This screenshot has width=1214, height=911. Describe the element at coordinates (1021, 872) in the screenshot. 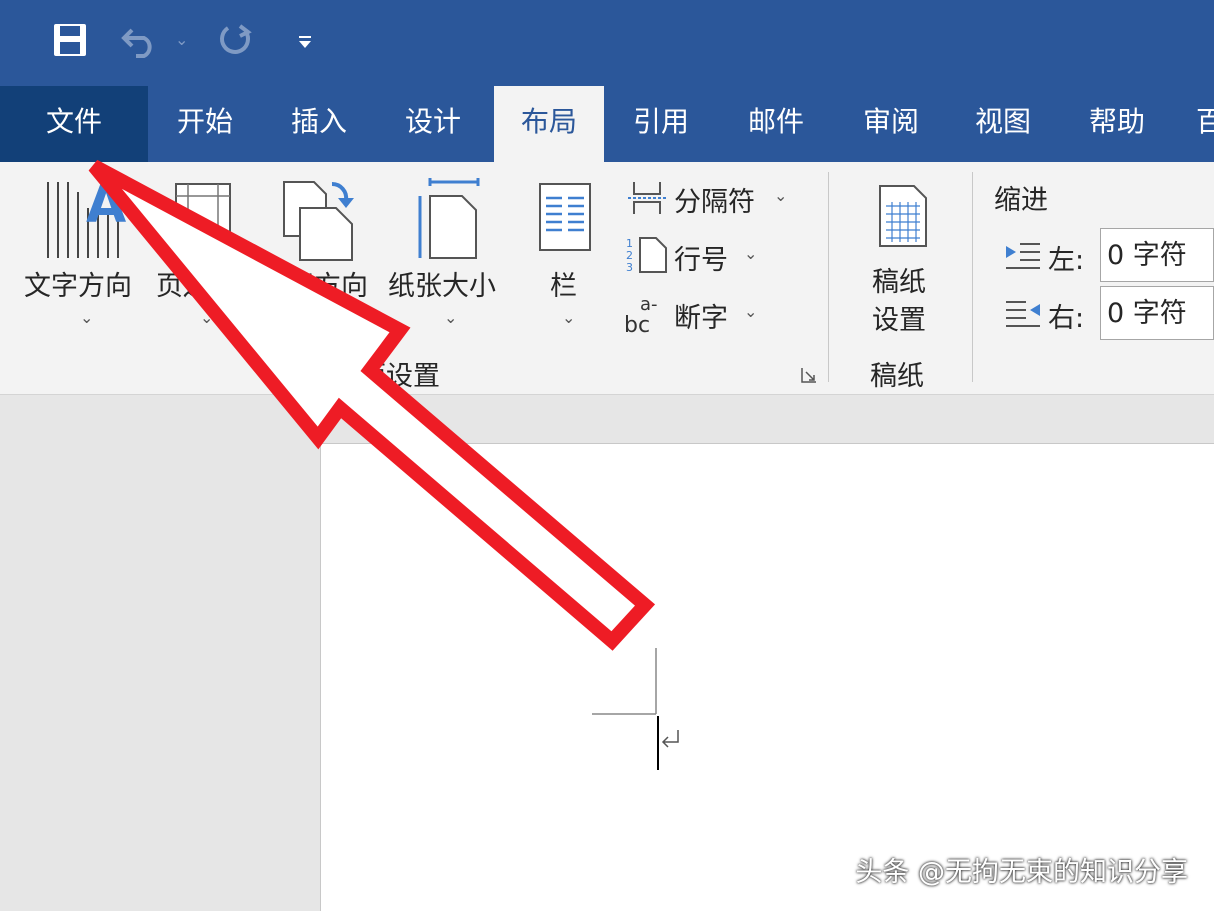

I see `watermark: 头条 @无拘无束的知识分享` at that location.